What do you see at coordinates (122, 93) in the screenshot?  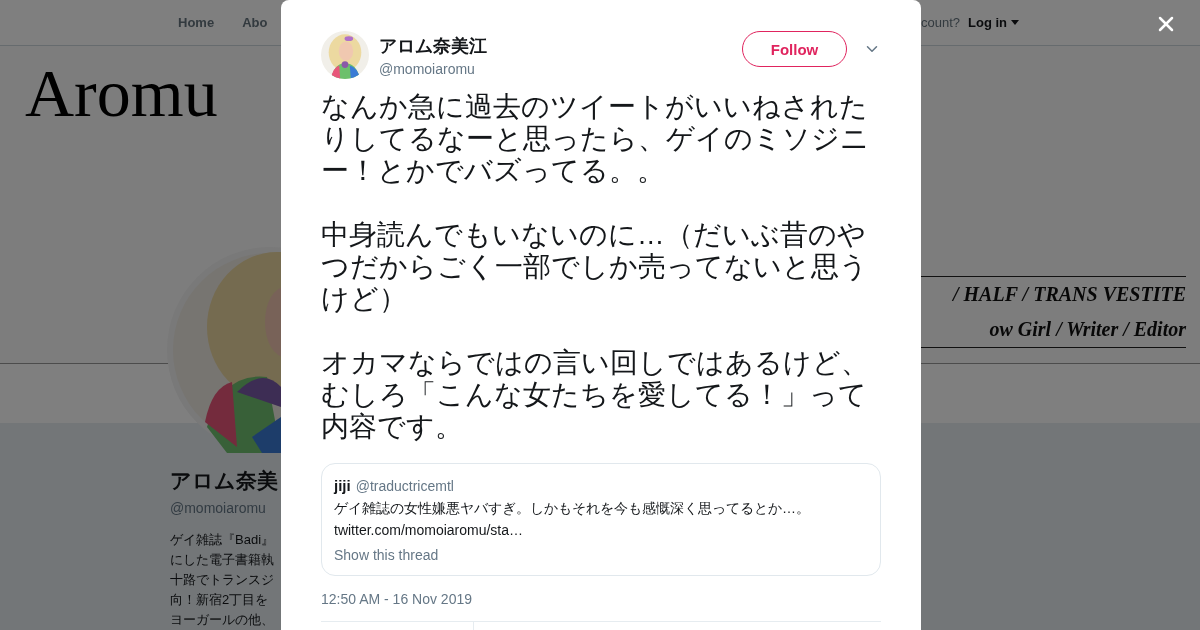 I see `banner-title: Aromu` at bounding box center [122, 93].